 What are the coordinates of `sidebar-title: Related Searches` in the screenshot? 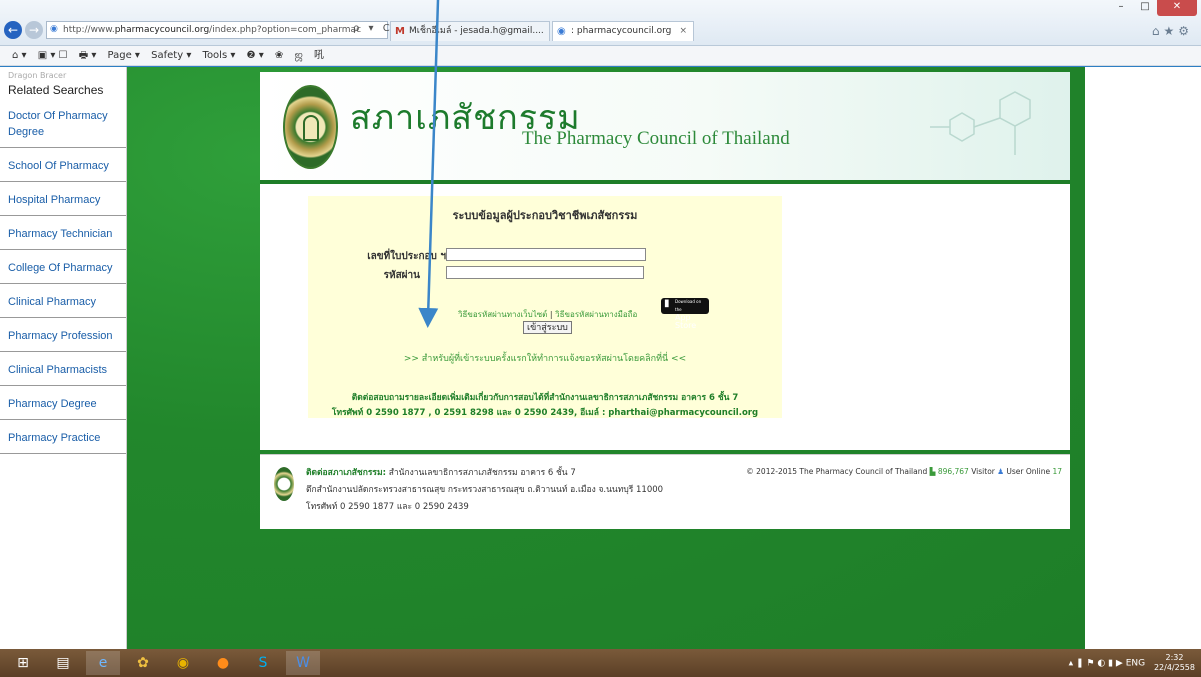 It's located at (56, 90).